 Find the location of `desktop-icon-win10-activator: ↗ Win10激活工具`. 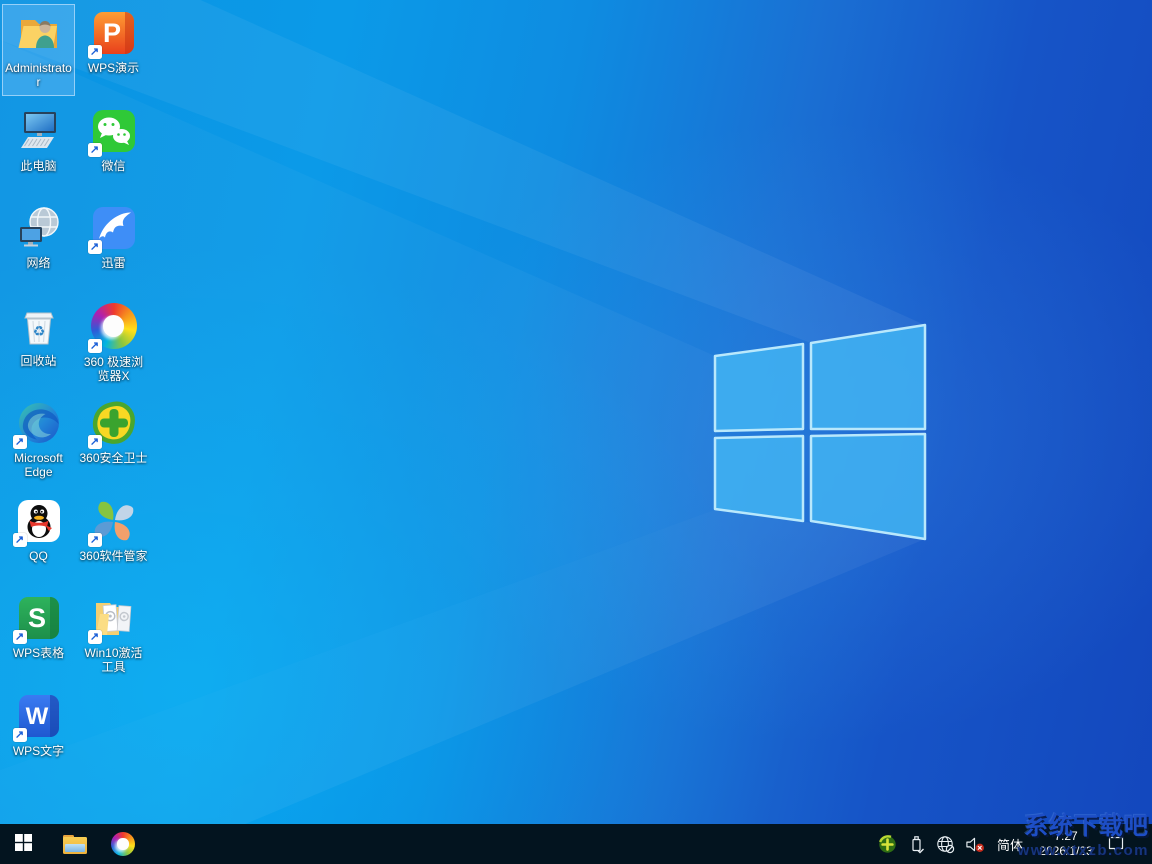

desktop-icon-win10-activator: ↗ Win10激活工具 is located at coordinates (113, 635).